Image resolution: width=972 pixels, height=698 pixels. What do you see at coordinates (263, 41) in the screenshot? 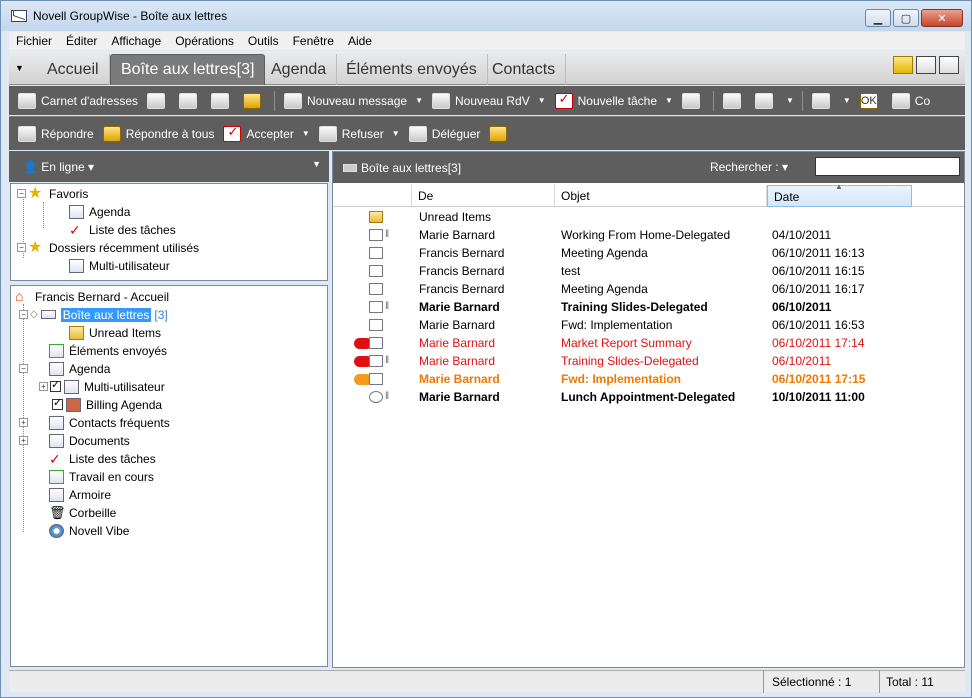
I see `menu-outils: Outils` at bounding box center [263, 41].